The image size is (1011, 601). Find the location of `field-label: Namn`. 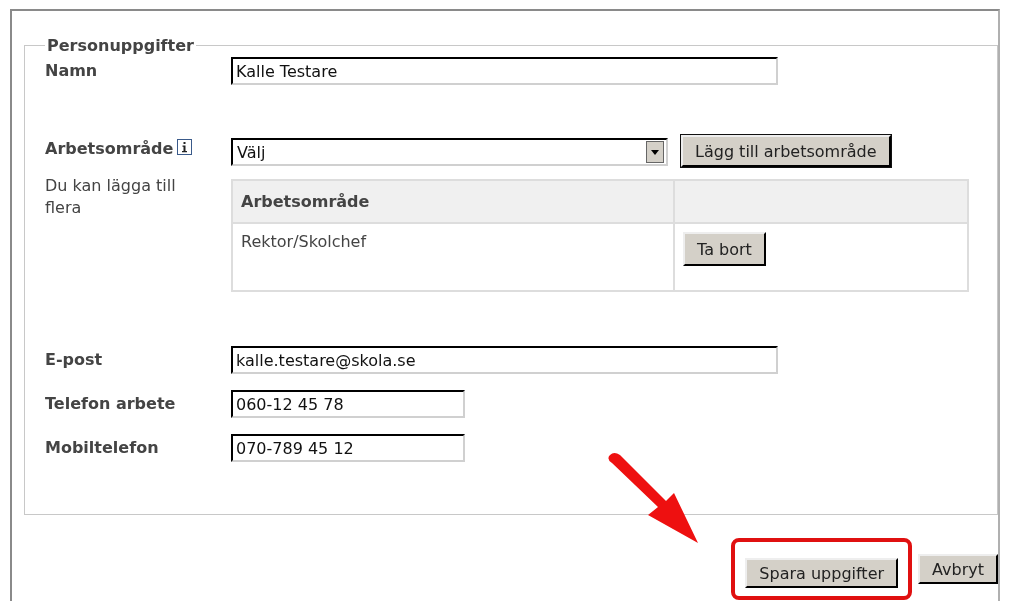

field-label: Namn is located at coordinates (71, 70).